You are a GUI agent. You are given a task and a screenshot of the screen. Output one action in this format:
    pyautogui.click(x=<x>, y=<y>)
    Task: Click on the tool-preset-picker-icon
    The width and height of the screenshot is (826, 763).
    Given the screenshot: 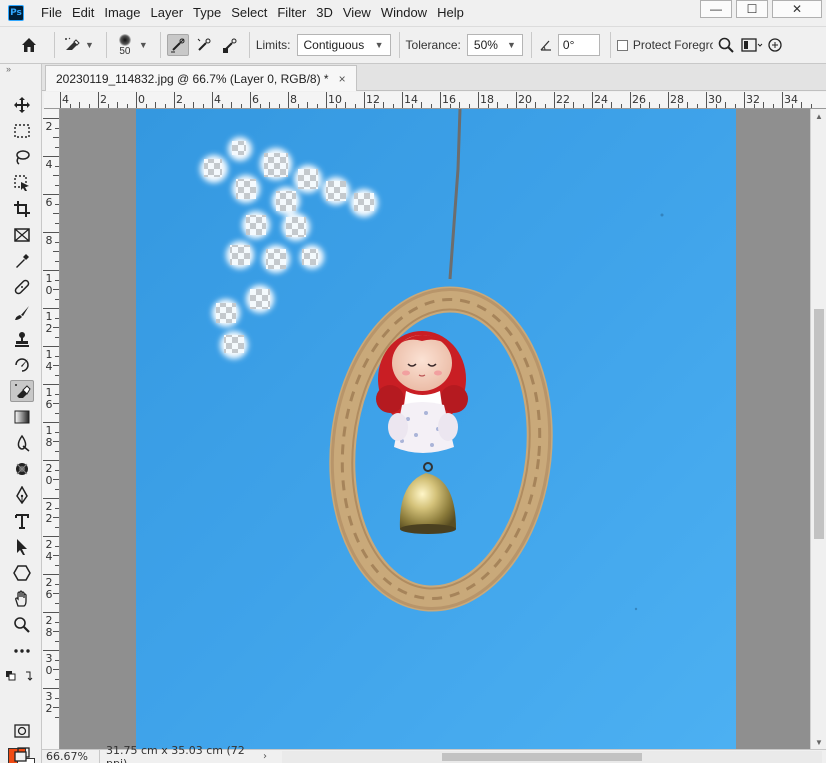 What is the action you would take?
    pyautogui.click(x=72, y=45)
    